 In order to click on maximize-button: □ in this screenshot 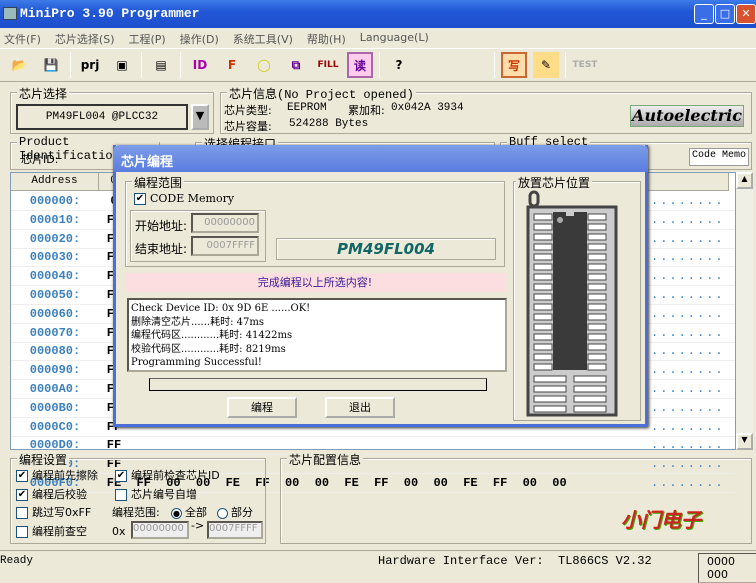, I will do `click(725, 14)`.